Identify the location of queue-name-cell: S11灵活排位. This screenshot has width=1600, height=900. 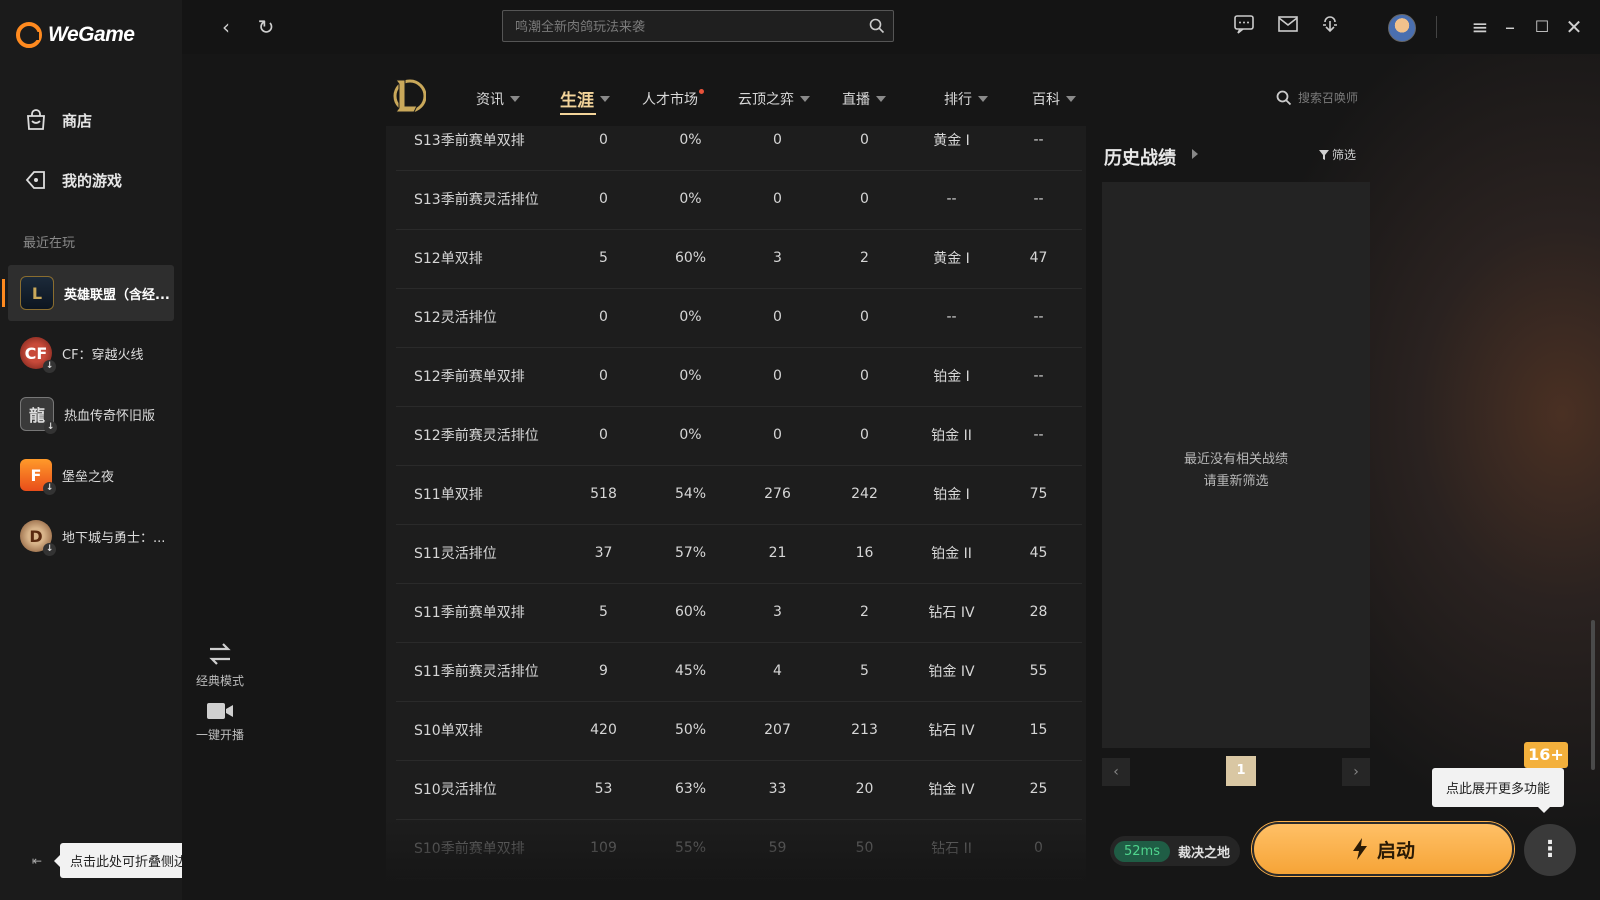
(455, 554).